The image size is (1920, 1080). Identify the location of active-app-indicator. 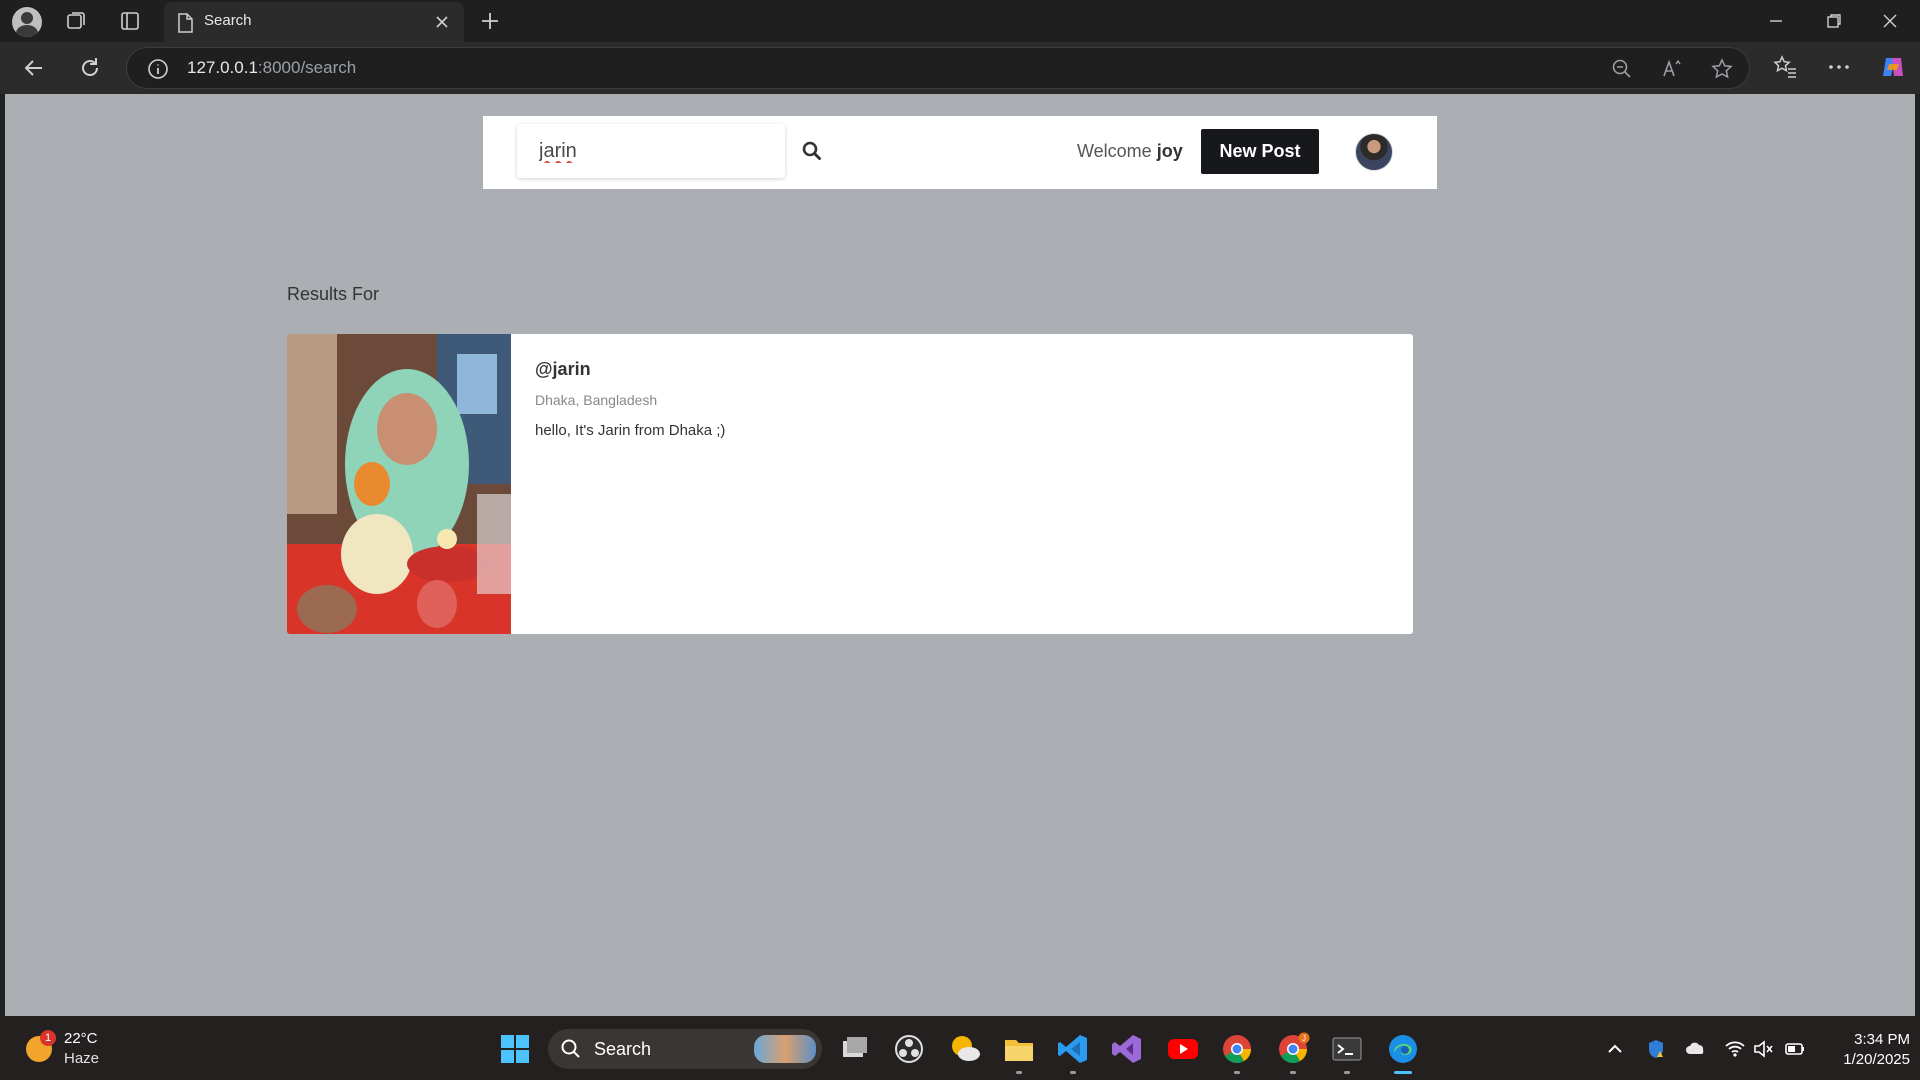
(1403, 1072).